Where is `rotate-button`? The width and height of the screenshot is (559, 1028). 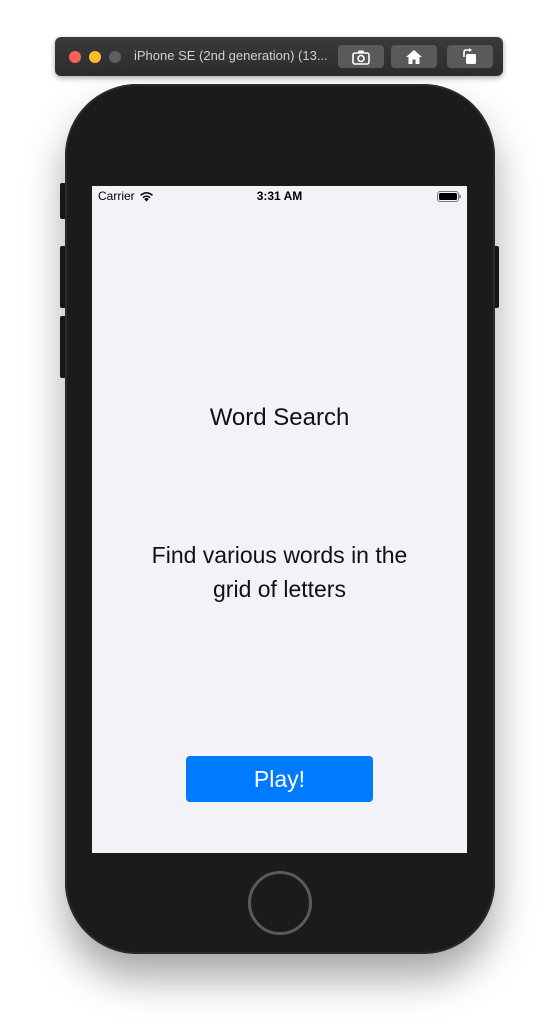
rotate-button is located at coordinates (470, 56).